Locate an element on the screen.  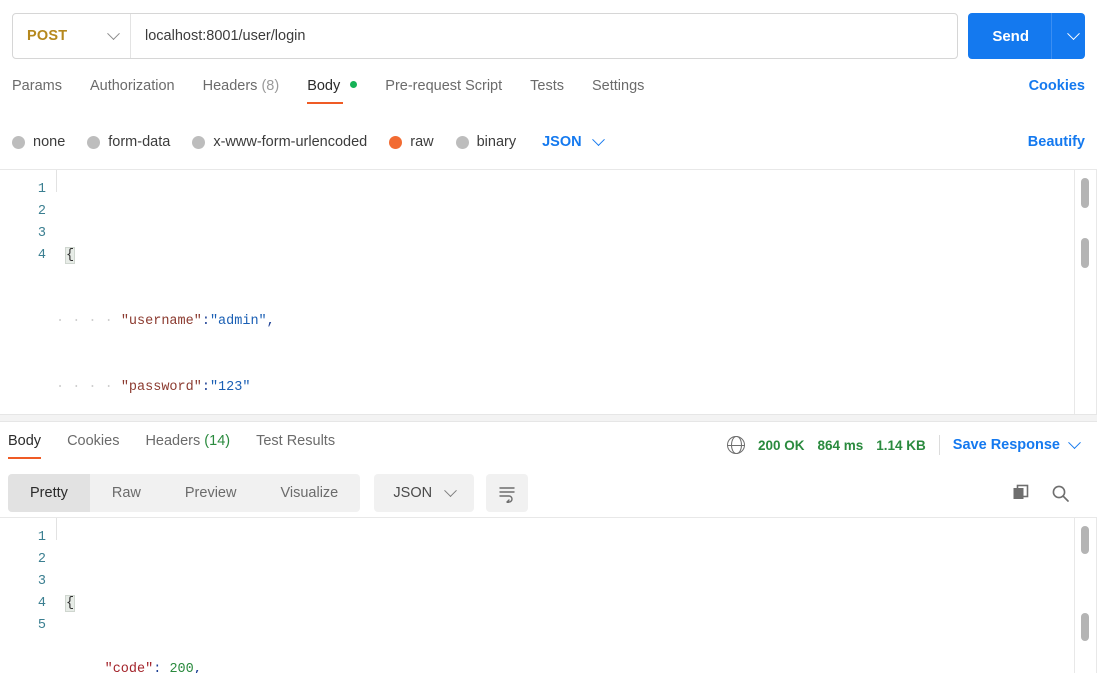
response-time: 864 ms is located at coordinates (840, 445).